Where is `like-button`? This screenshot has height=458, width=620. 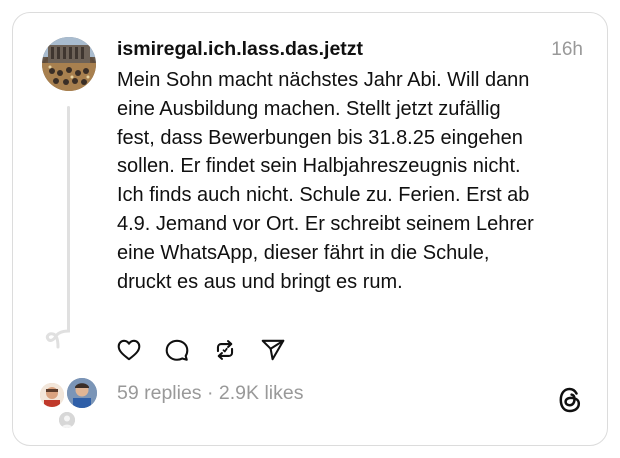 like-button is located at coordinates (129, 350).